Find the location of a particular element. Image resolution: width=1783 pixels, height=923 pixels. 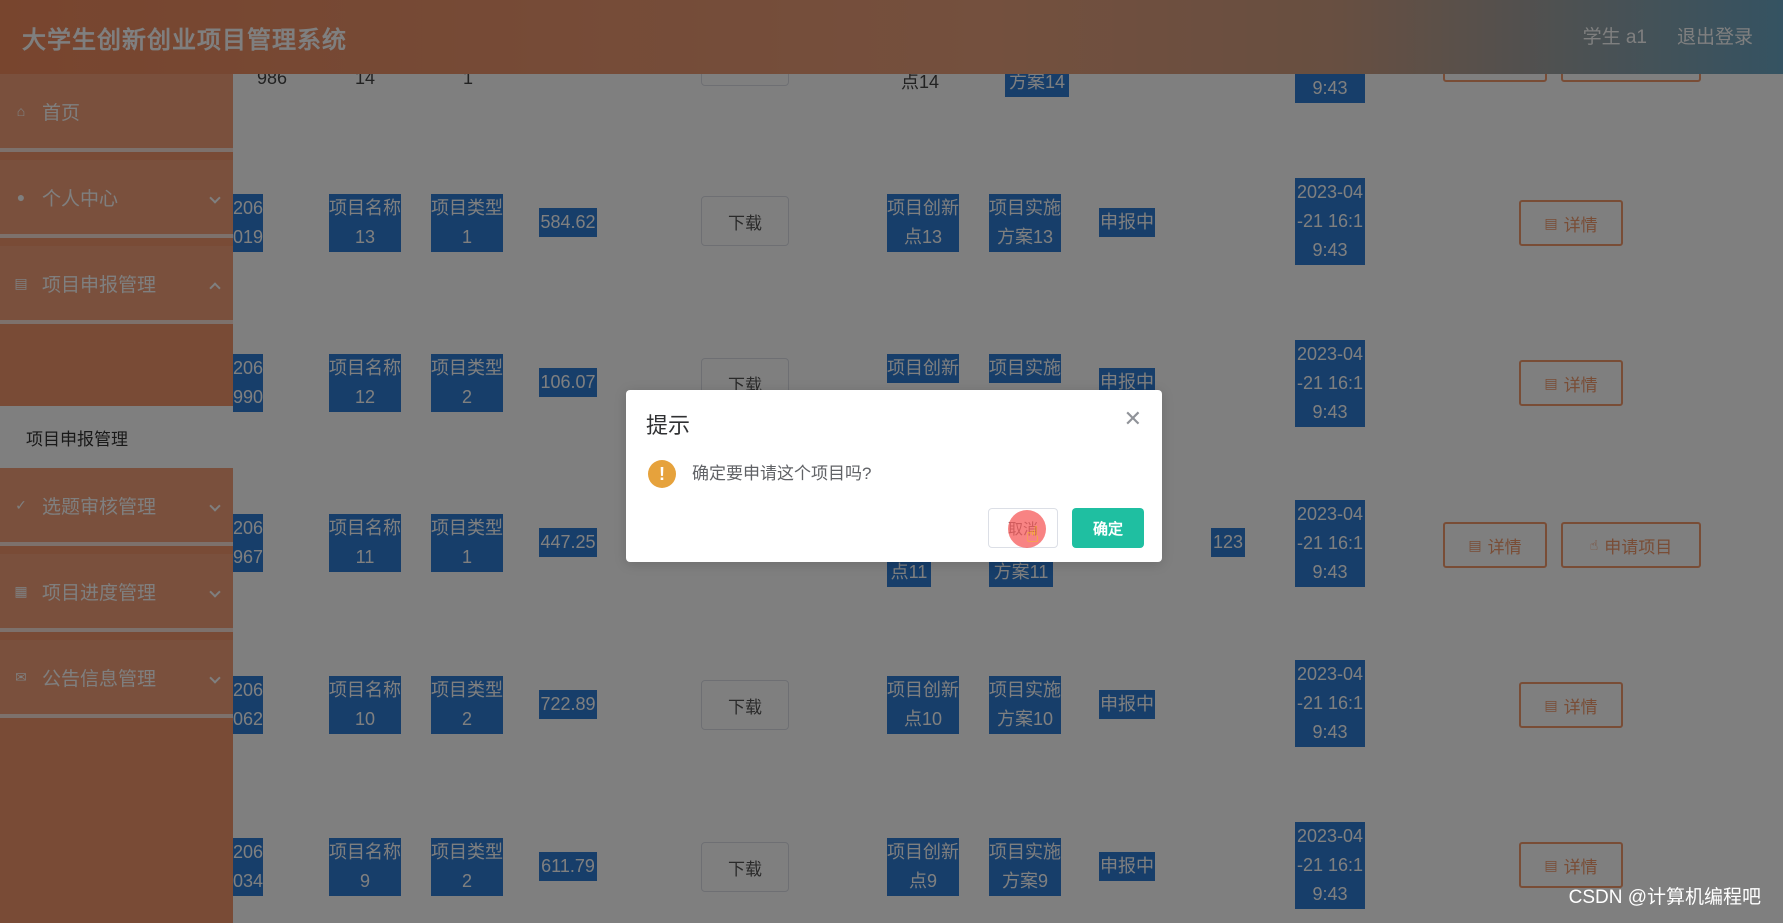

close-icon: ✕ is located at coordinates (1133, 419).